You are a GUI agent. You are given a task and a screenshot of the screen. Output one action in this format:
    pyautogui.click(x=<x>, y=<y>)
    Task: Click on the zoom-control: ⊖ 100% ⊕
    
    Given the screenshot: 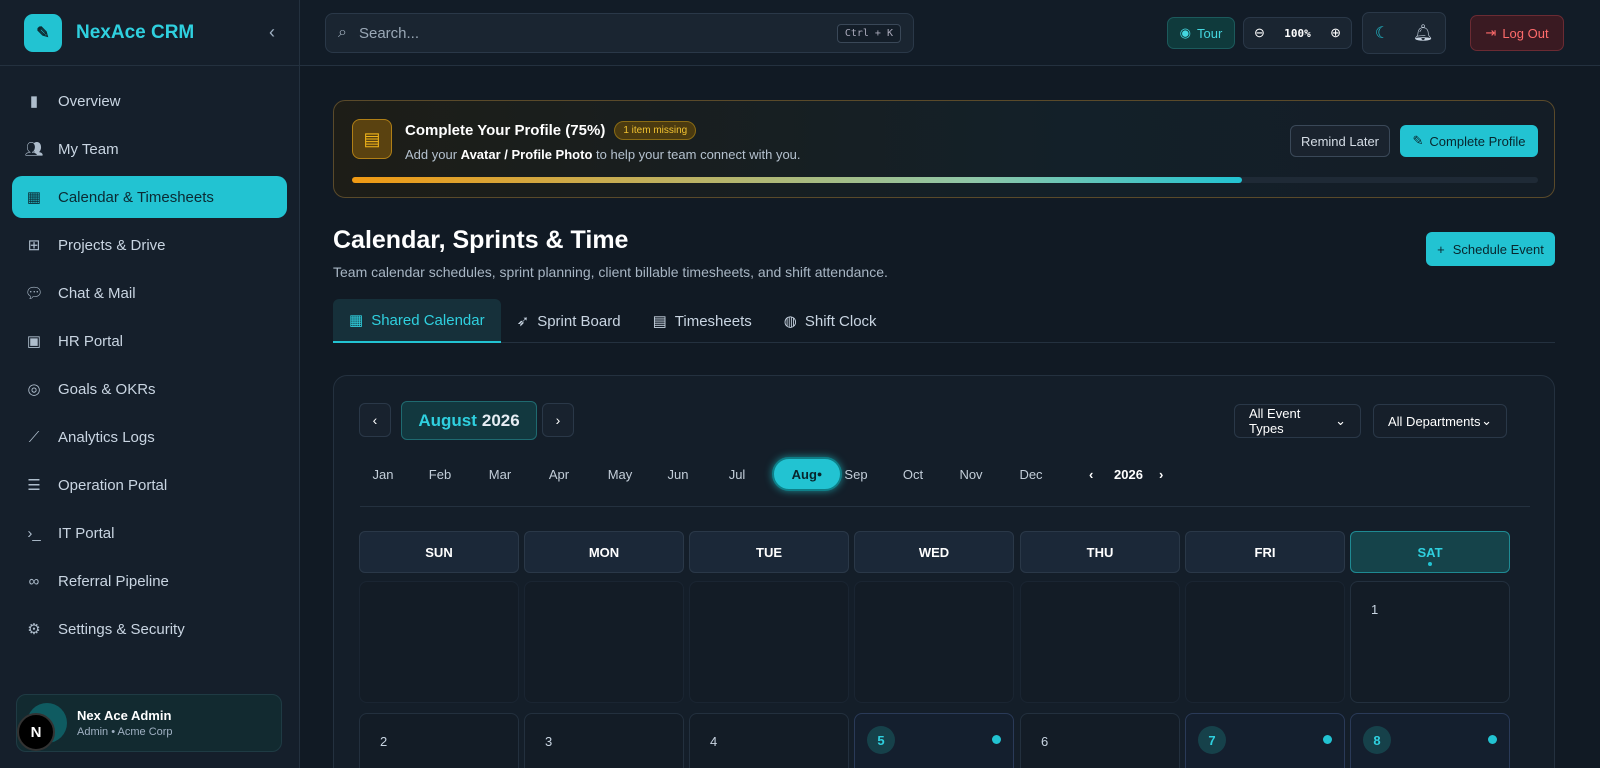 What is the action you would take?
    pyautogui.click(x=1297, y=33)
    